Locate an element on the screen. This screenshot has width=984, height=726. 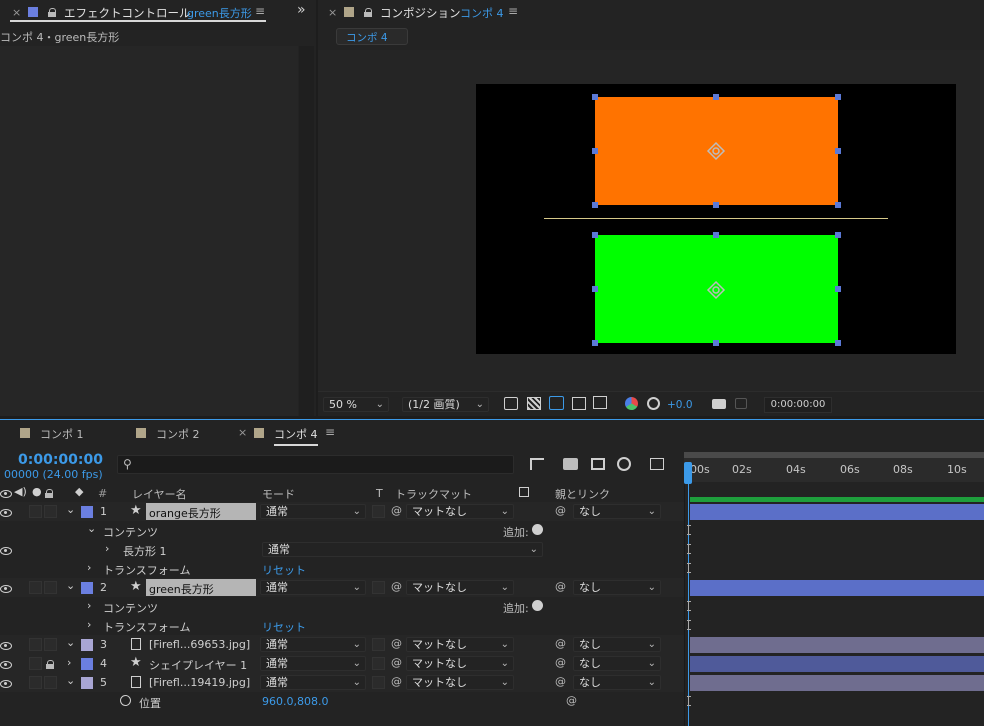
shape-line is located at coordinates (716, 218).